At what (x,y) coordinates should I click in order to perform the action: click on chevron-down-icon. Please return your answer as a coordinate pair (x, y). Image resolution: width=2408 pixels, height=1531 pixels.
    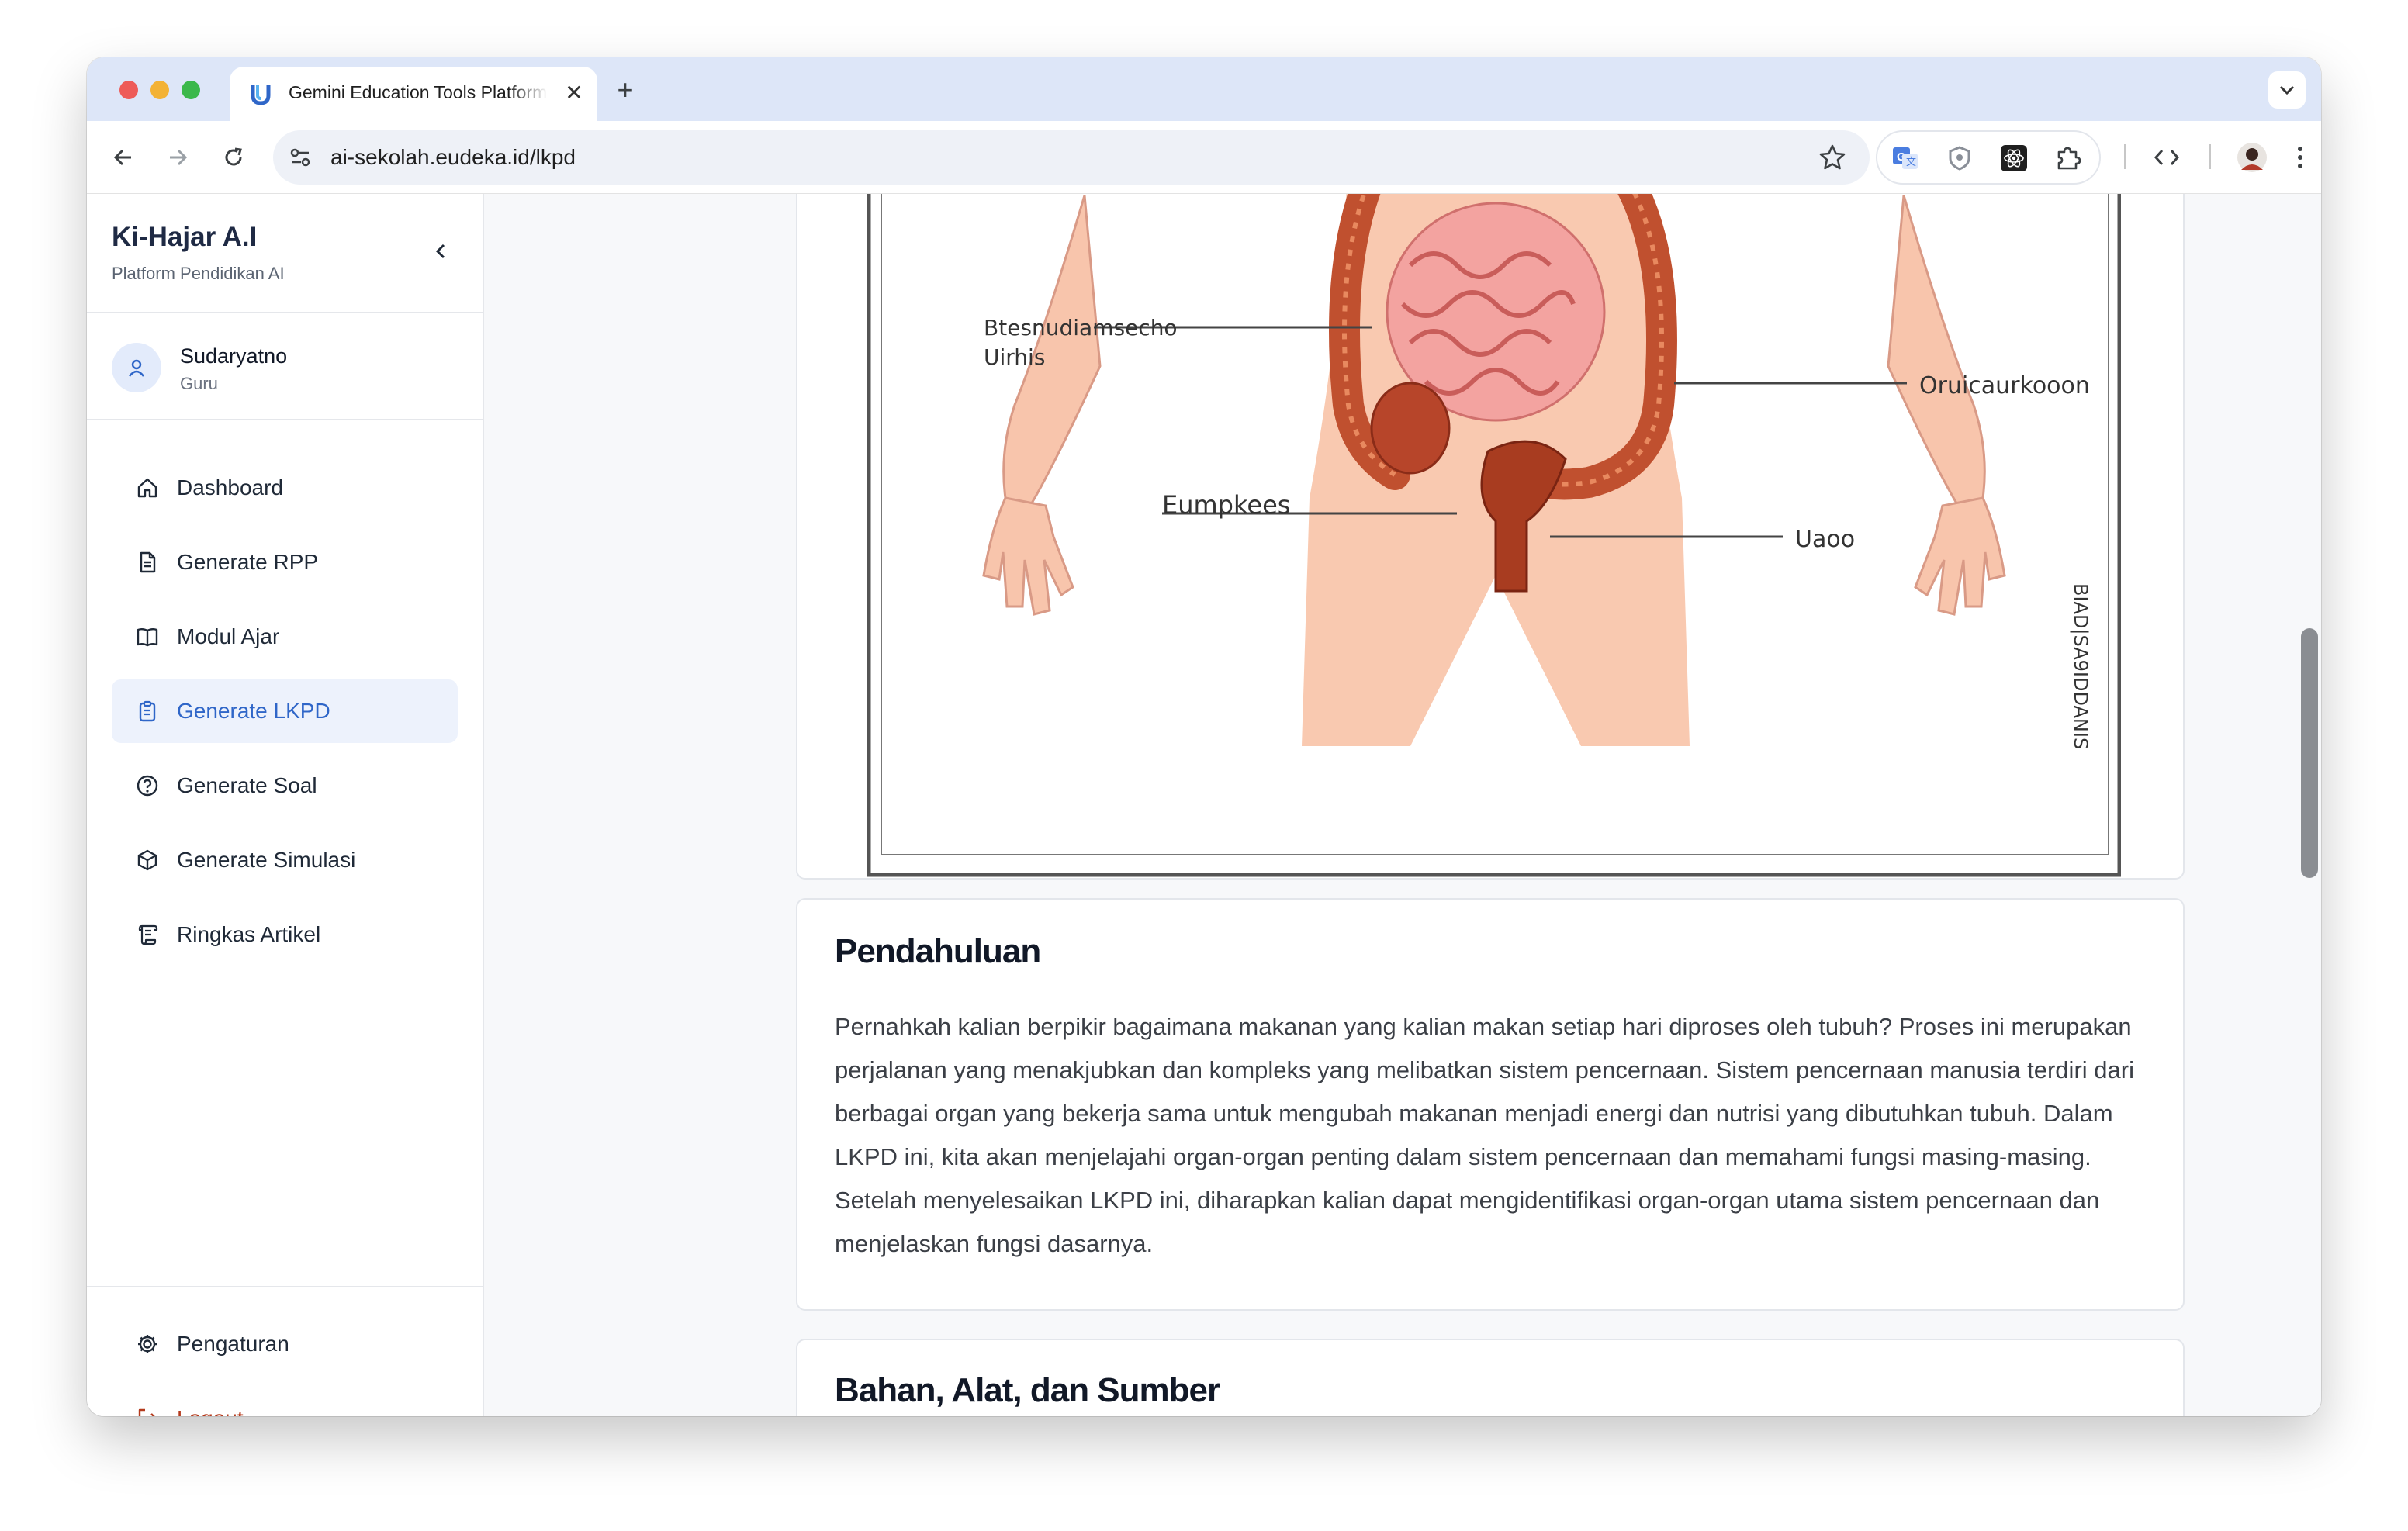
    Looking at the image, I should click on (2287, 90).